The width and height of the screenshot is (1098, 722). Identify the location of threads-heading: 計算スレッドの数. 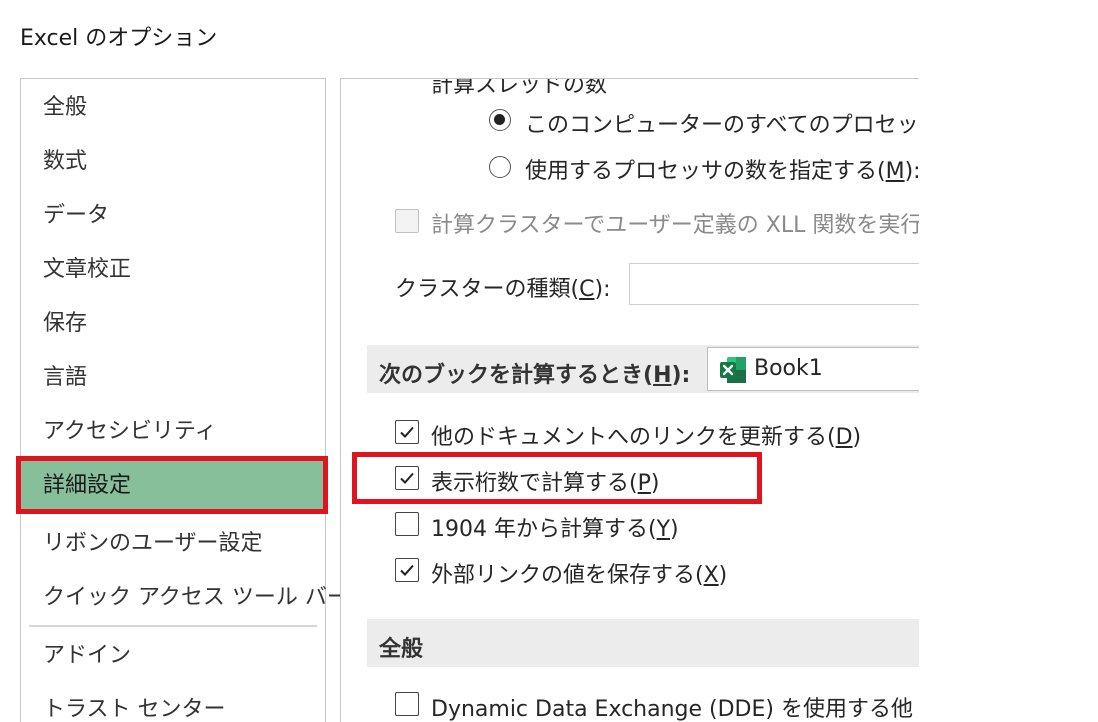
(519, 88).